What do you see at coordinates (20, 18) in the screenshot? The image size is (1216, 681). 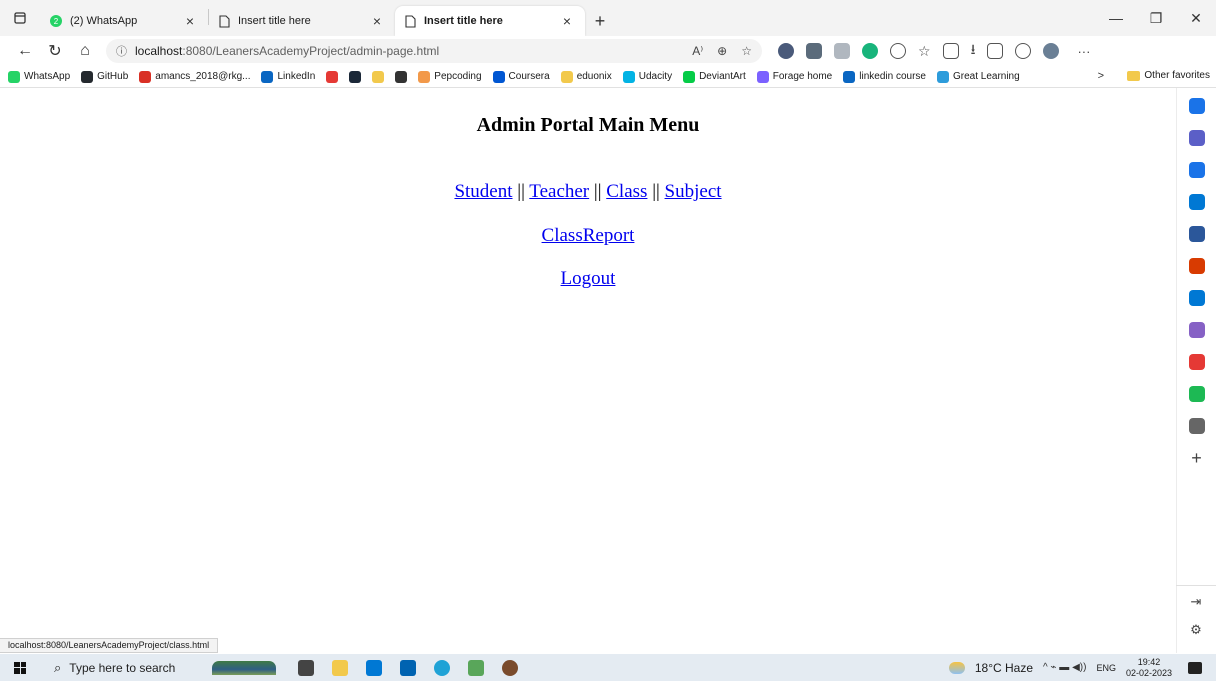 I see `tab-actions-button` at bounding box center [20, 18].